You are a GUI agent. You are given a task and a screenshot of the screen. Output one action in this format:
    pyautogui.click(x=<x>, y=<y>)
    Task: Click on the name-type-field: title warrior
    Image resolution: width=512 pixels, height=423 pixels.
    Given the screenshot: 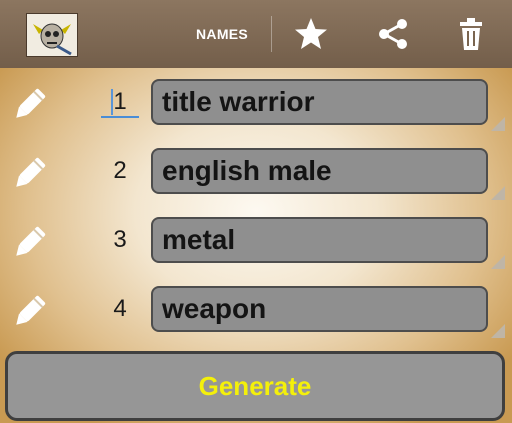 What is the action you would take?
    pyautogui.click(x=319, y=102)
    